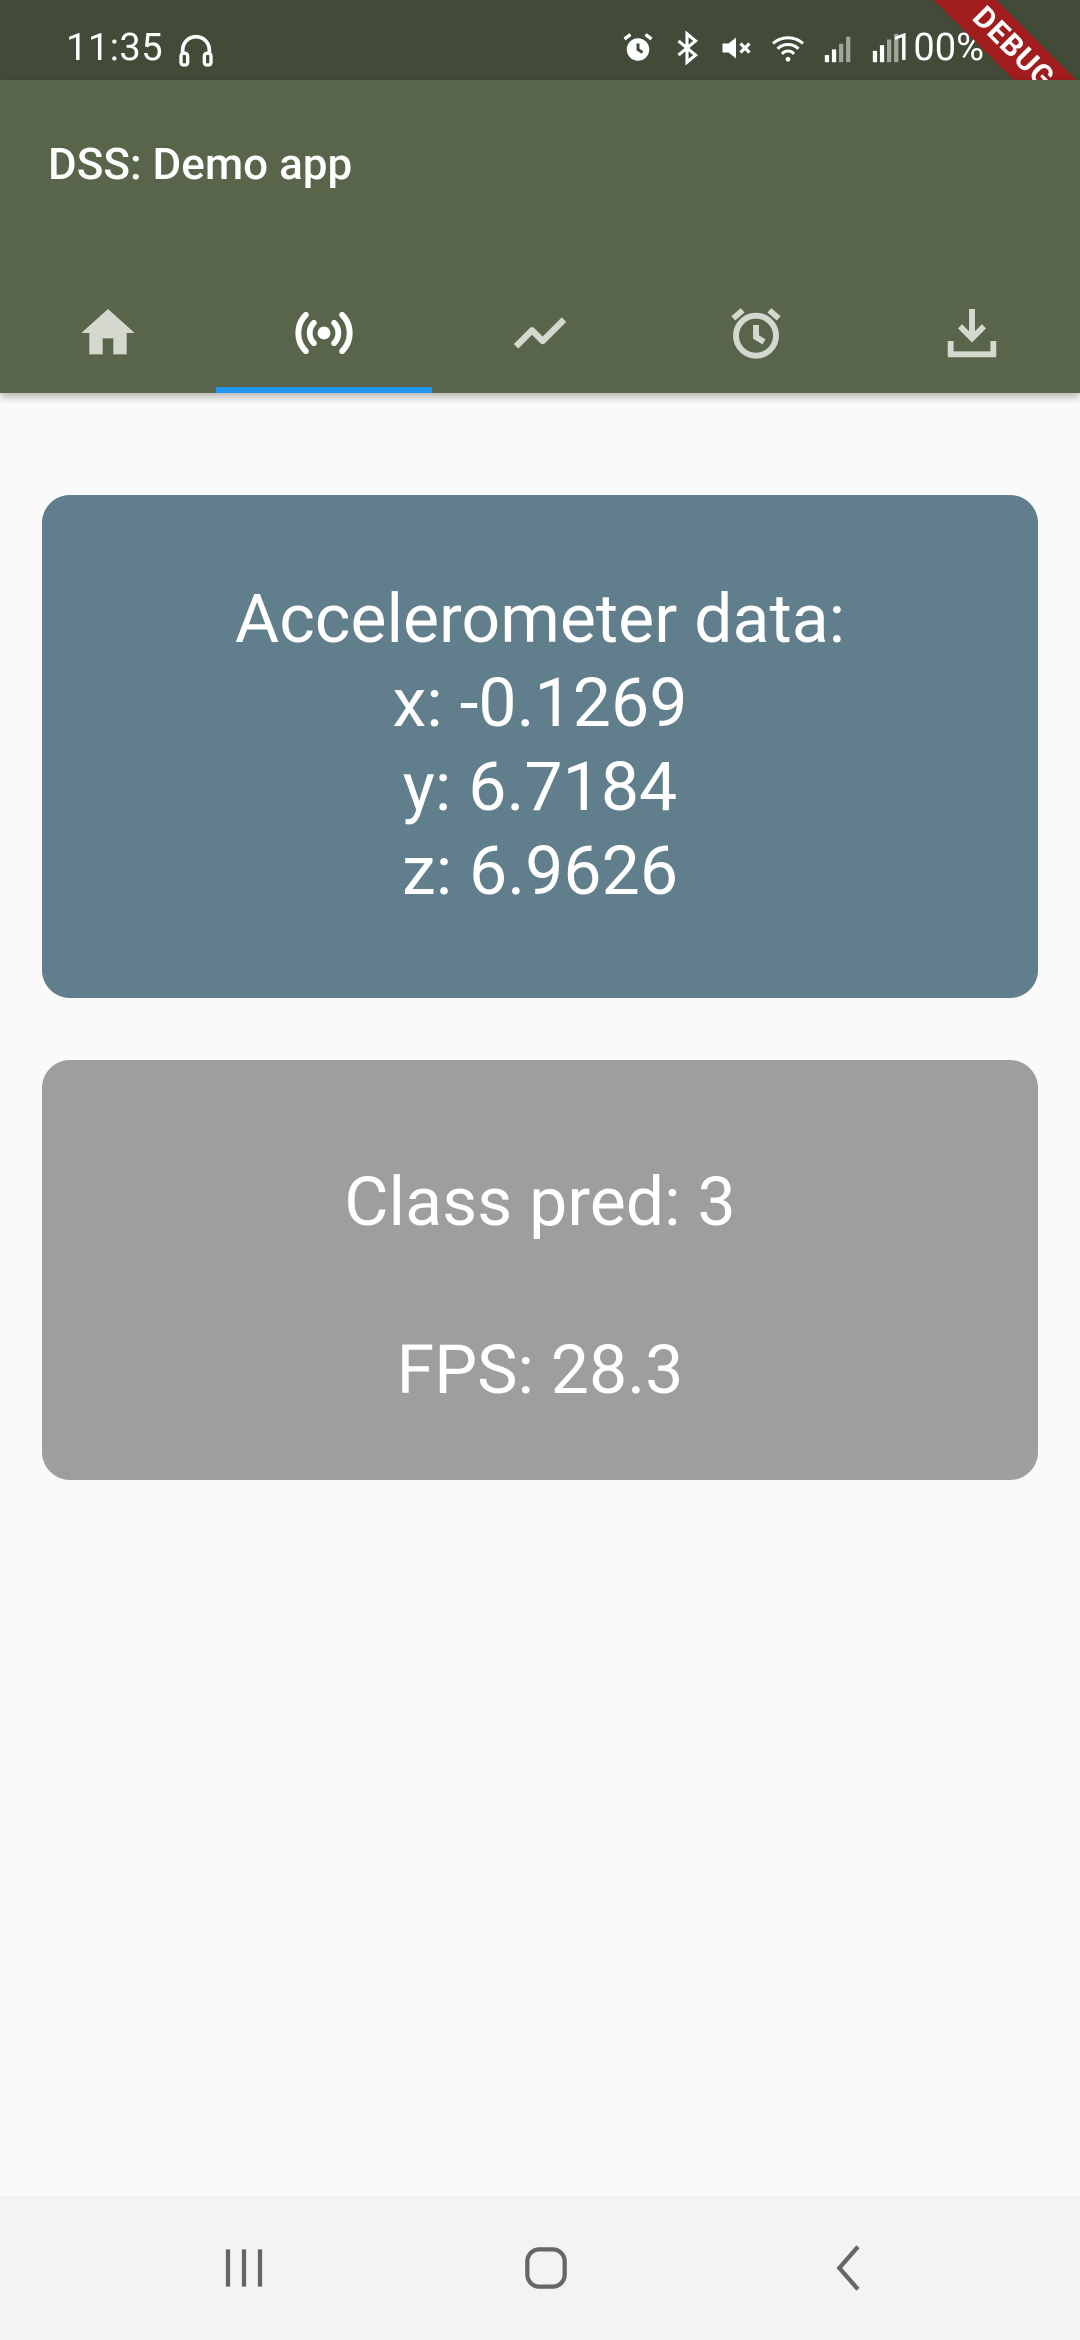 The height and width of the screenshot is (2340, 1080). Describe the element at coordinates (540, 871) in the screenshot. I see `accelerometer-z: z: 6.9626` at that location.